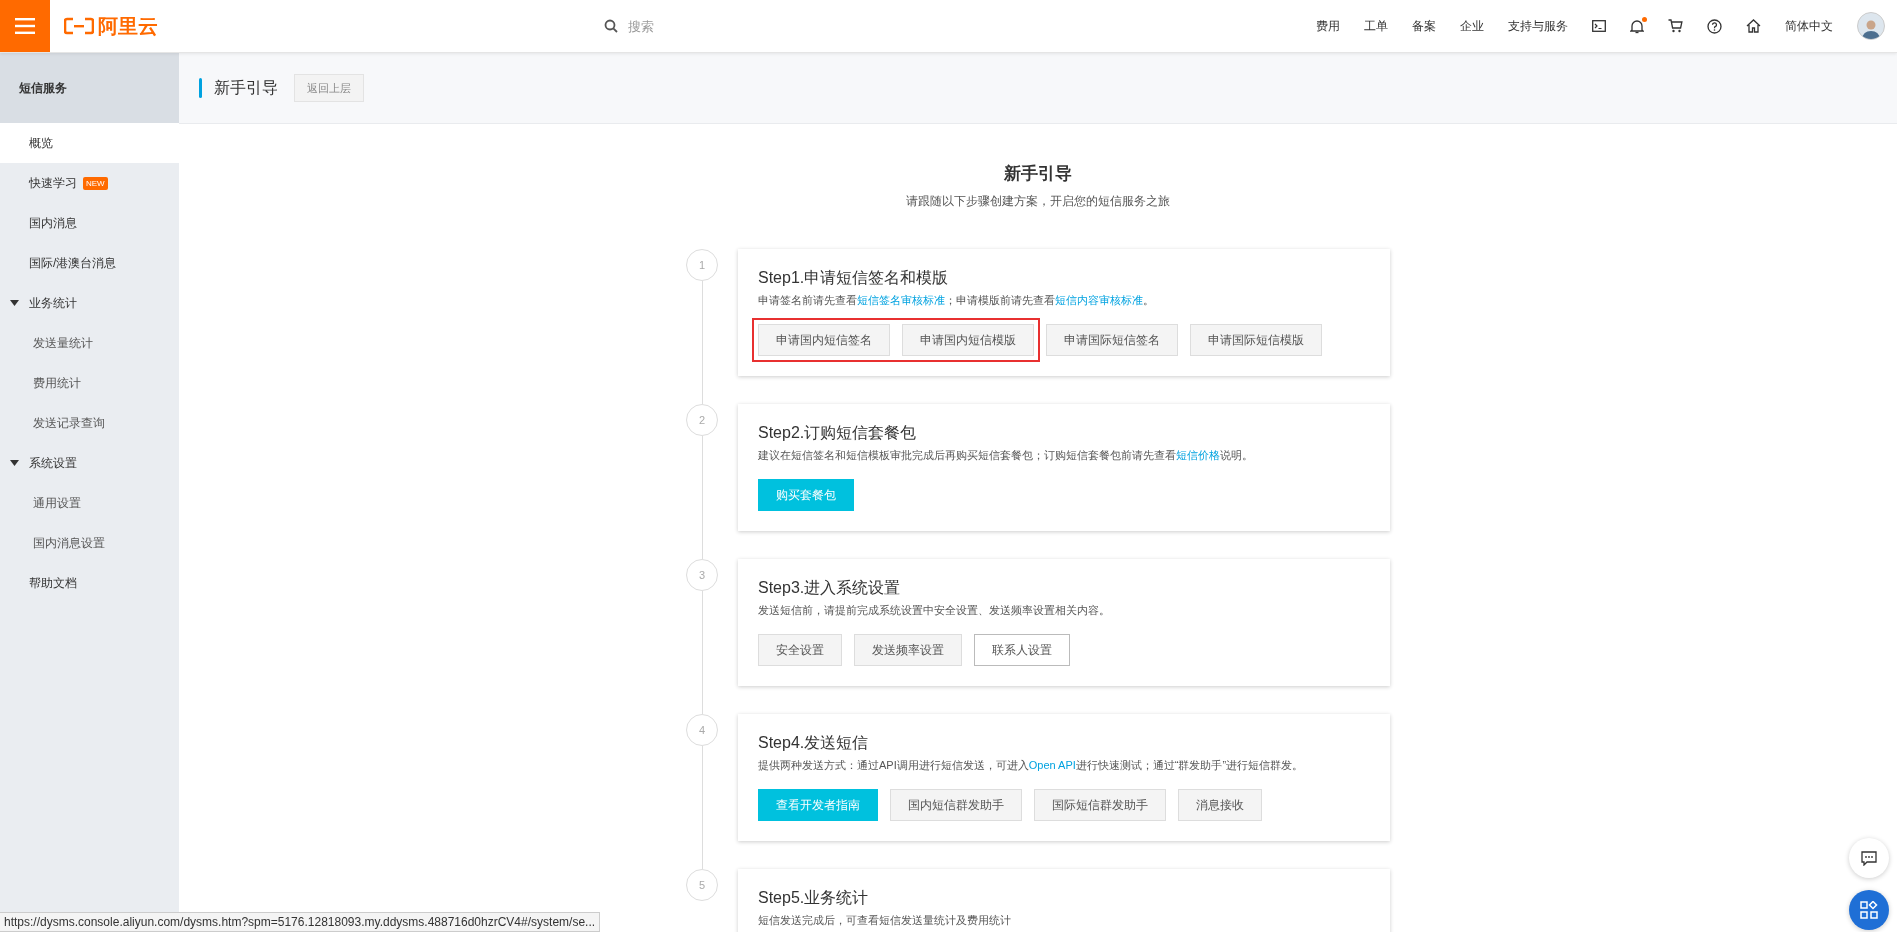  Describe the element at coordinates (53, 583) in the screenshot. I see `sidebar-item-label: 帮助文档` at that location.